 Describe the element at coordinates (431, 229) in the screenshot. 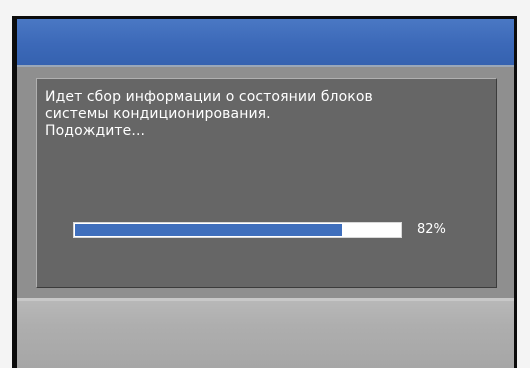

I see `progress-percent-label: 82%` at that location.